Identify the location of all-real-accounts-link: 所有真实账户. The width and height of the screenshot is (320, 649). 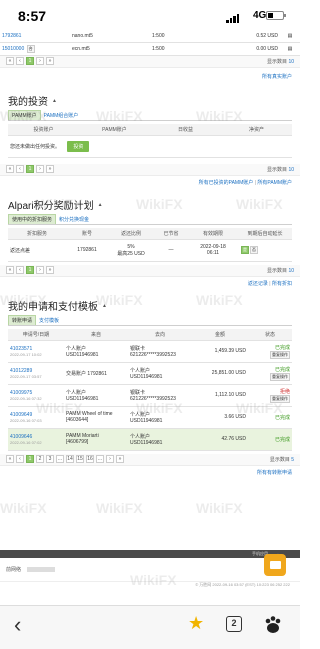
(150, 77).